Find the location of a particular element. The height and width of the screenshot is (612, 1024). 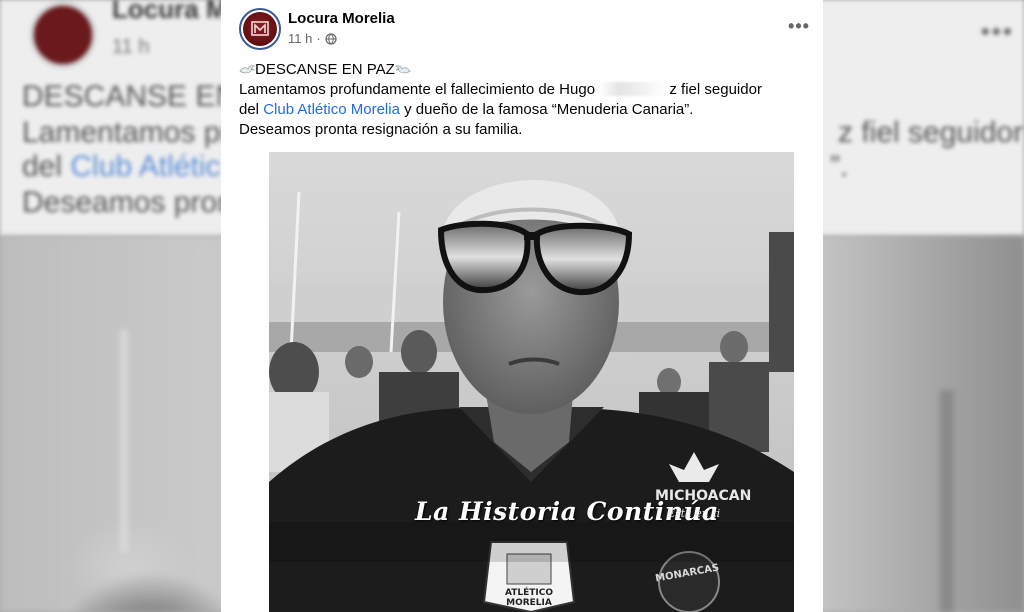

post-text-line2-suffix: z fiel seguidor is located at coordinates (715, 89).